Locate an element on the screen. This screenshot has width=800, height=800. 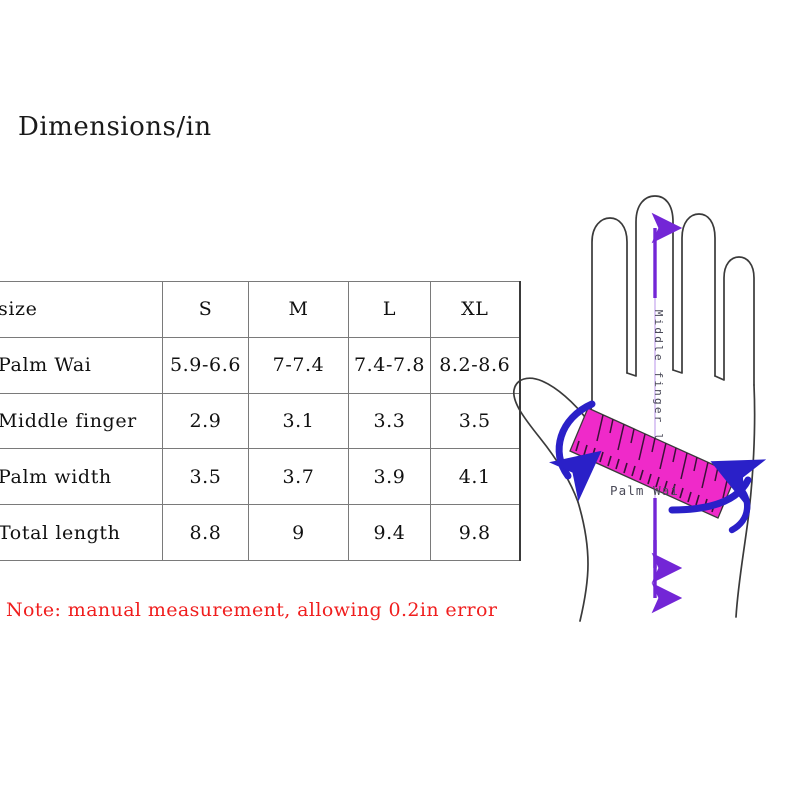
table-header-row: size S M L XL is located at coordinates (260, 309).